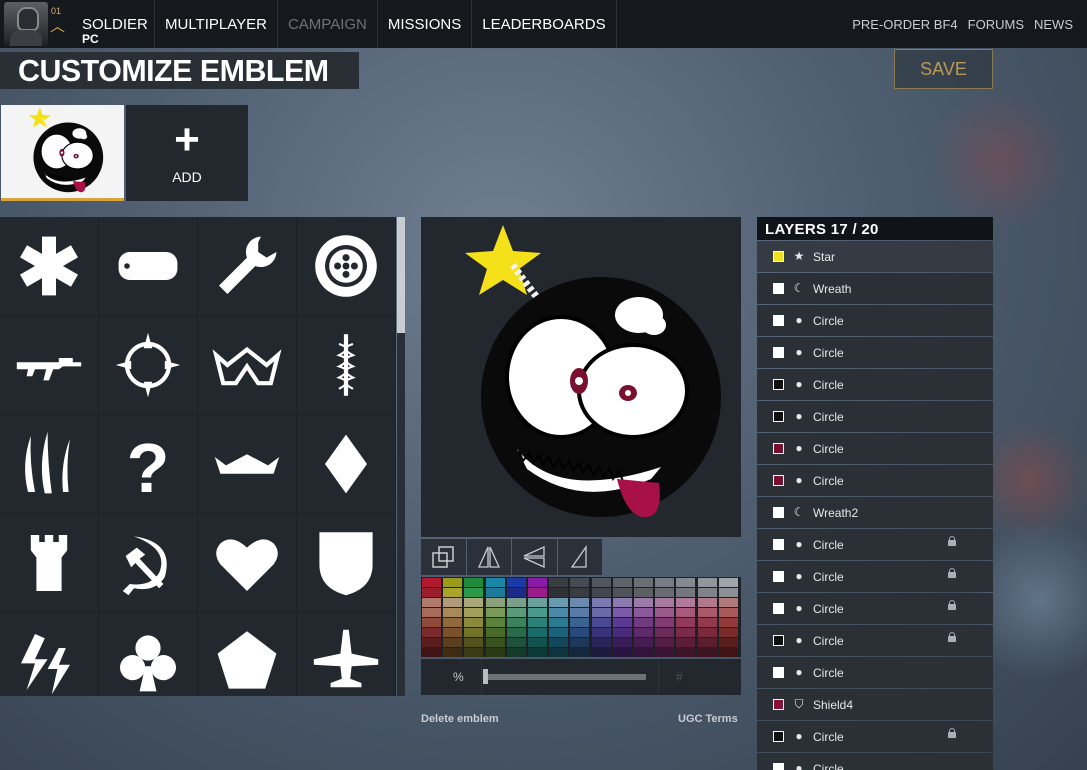 The image size is (1087, 770). I want to click on flip-horizontal-button, so click(488, 557).